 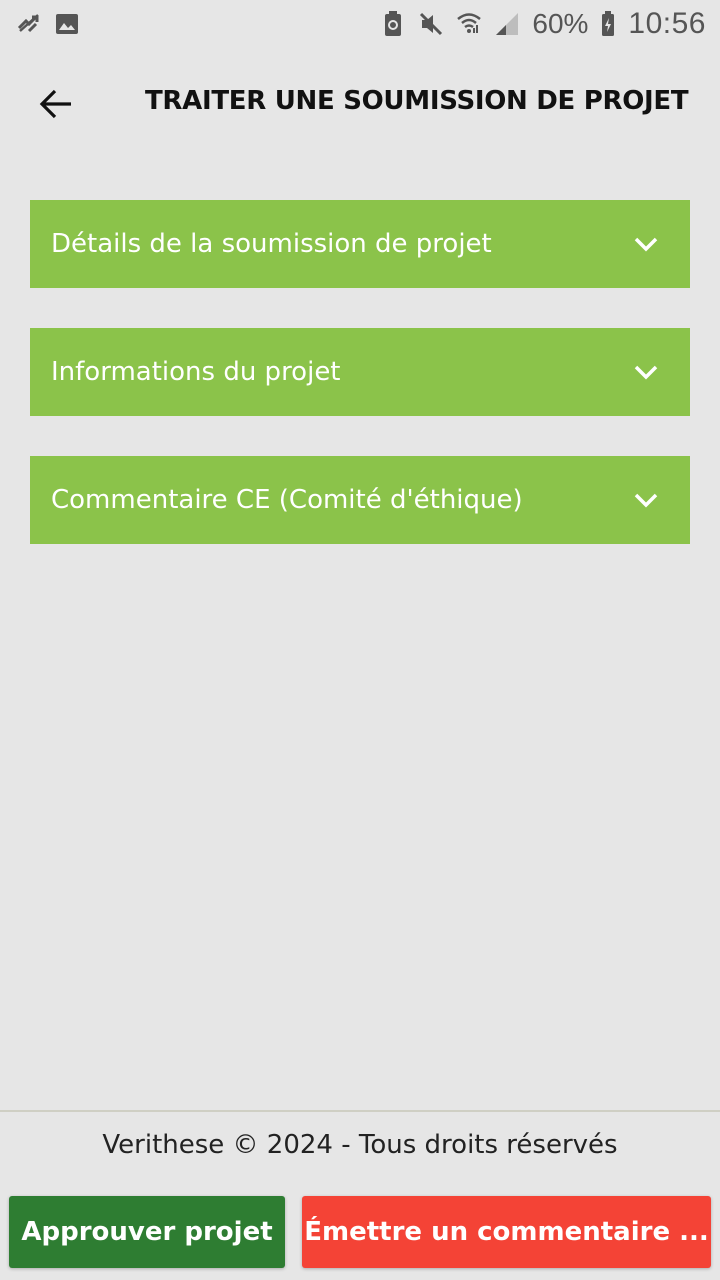 What do you see at coordinates (667, 23) in the screenshot?
I see `clock: 10:56` at bounding box center [667, 23].